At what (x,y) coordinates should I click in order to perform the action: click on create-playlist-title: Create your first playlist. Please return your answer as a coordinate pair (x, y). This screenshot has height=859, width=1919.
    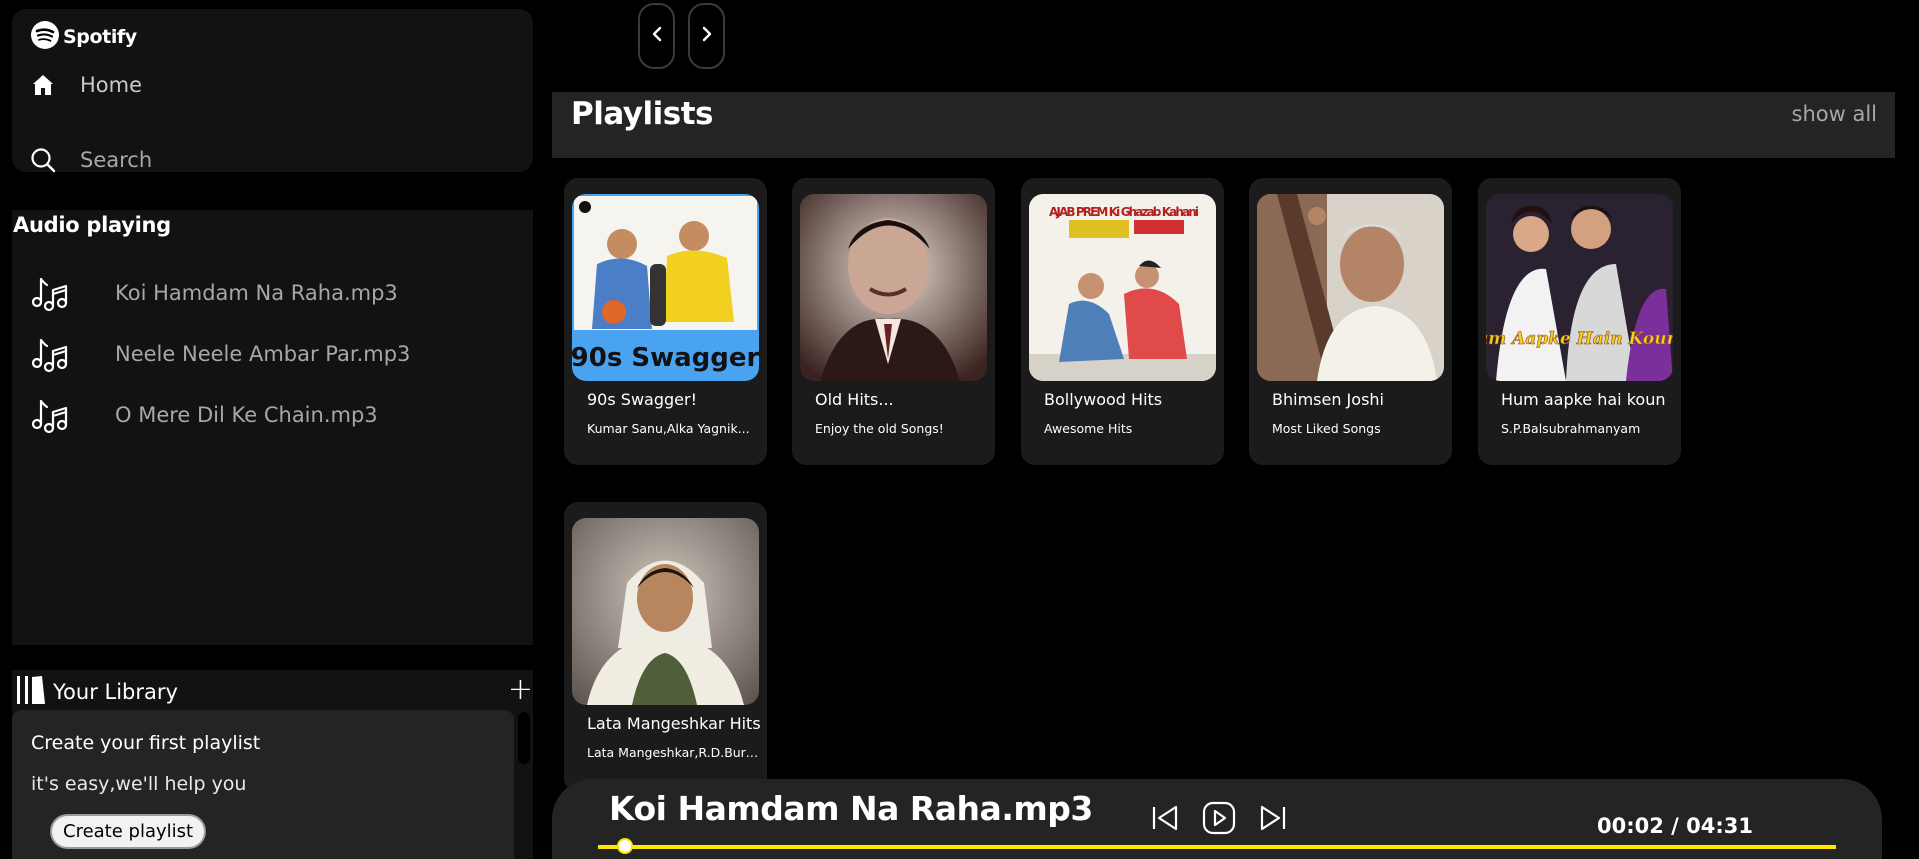
    Looking at the image, I should click on (146, 743).